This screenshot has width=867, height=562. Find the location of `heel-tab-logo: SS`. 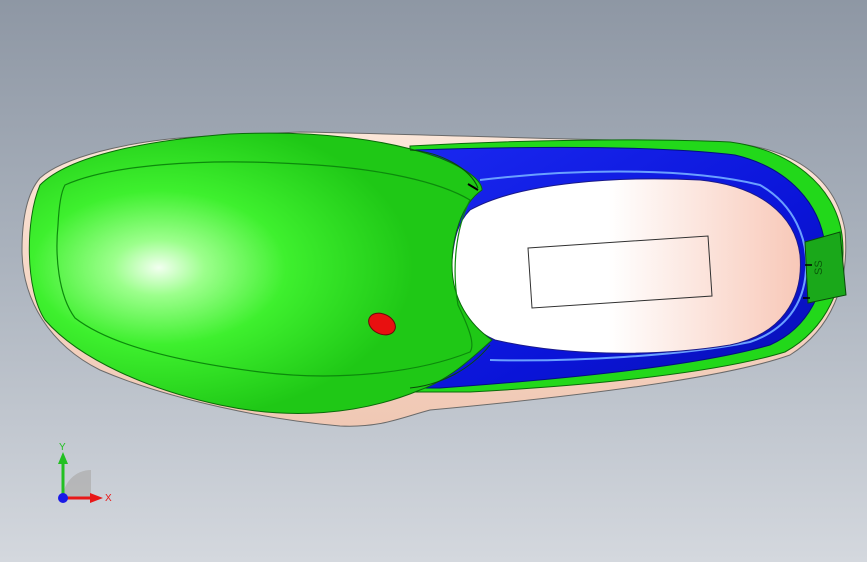

heel-tab-logo: SS is located at coordinates (819, 267).